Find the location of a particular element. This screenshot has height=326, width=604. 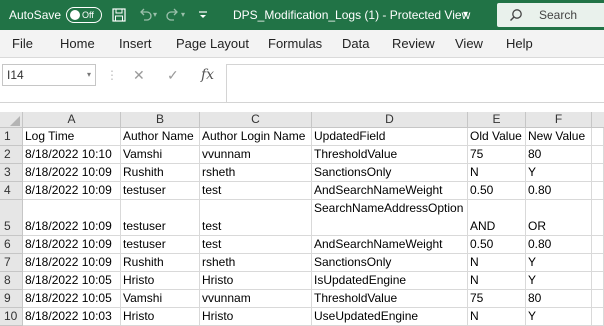

cell-b9: Vamshi is located at coordinates (160, 299).